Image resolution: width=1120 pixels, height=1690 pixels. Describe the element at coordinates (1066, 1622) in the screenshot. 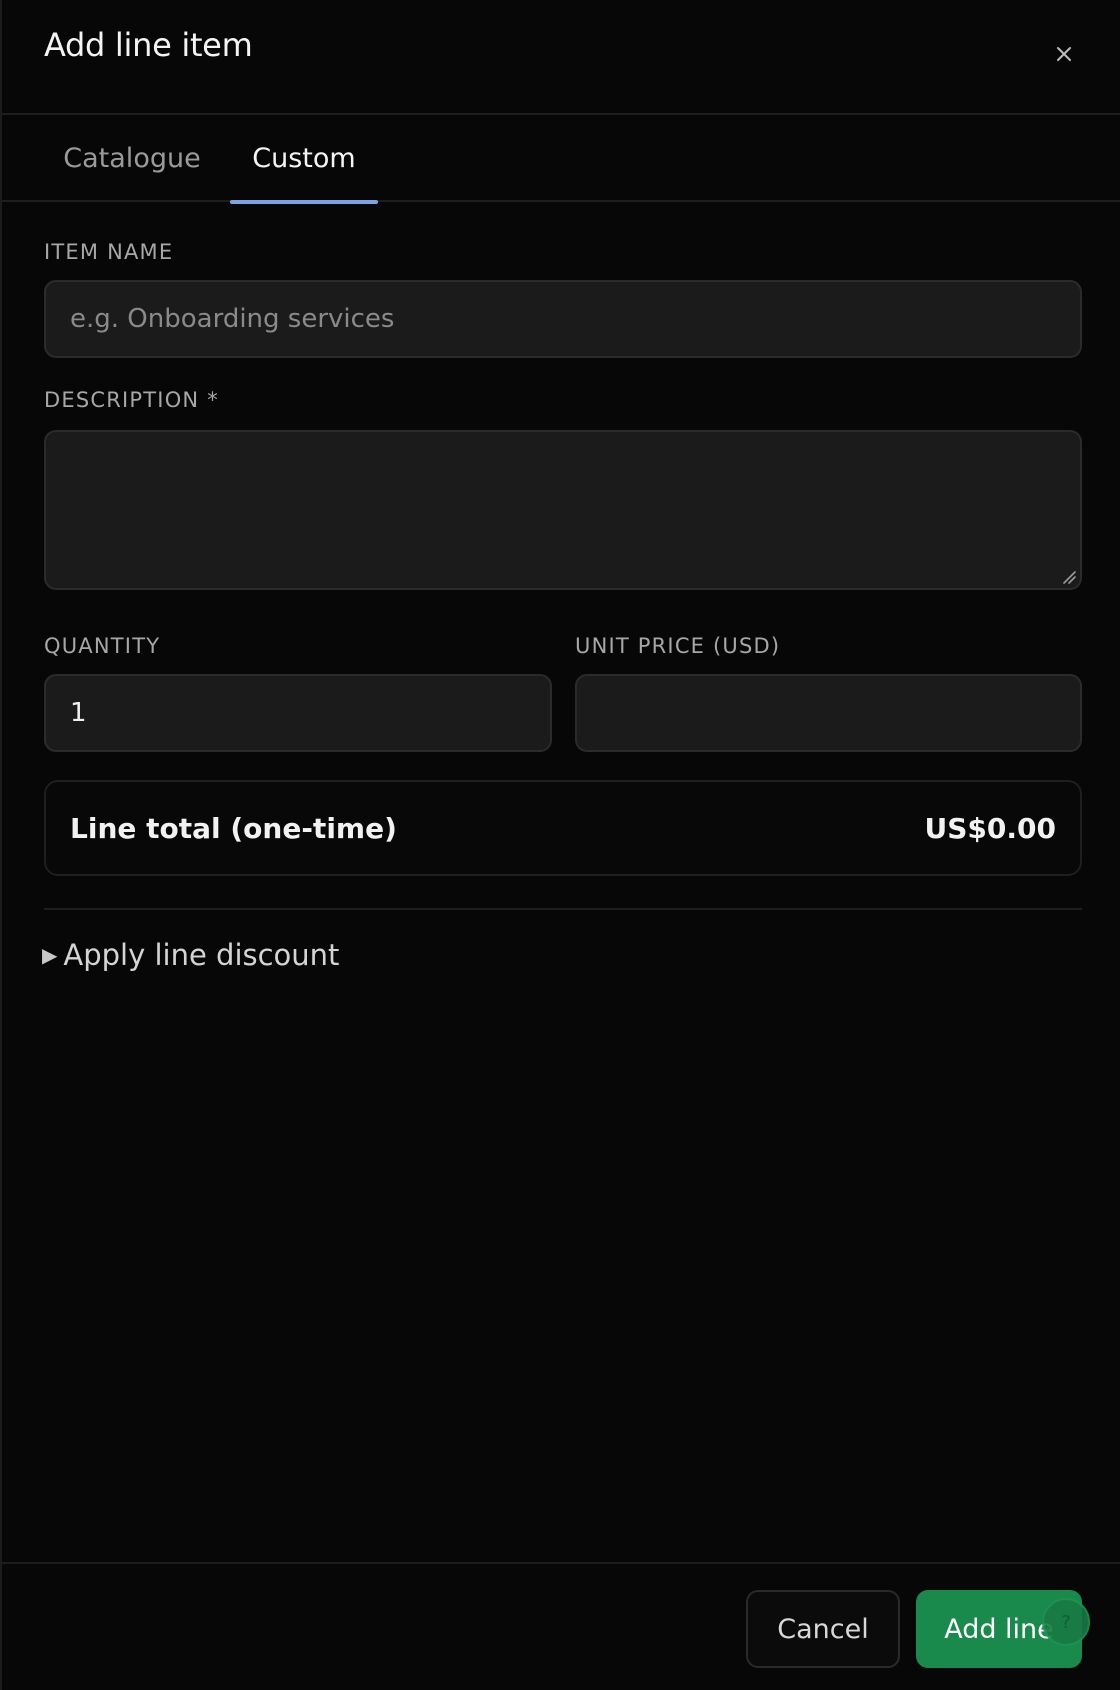

I see `help-badge: ?` at that location.